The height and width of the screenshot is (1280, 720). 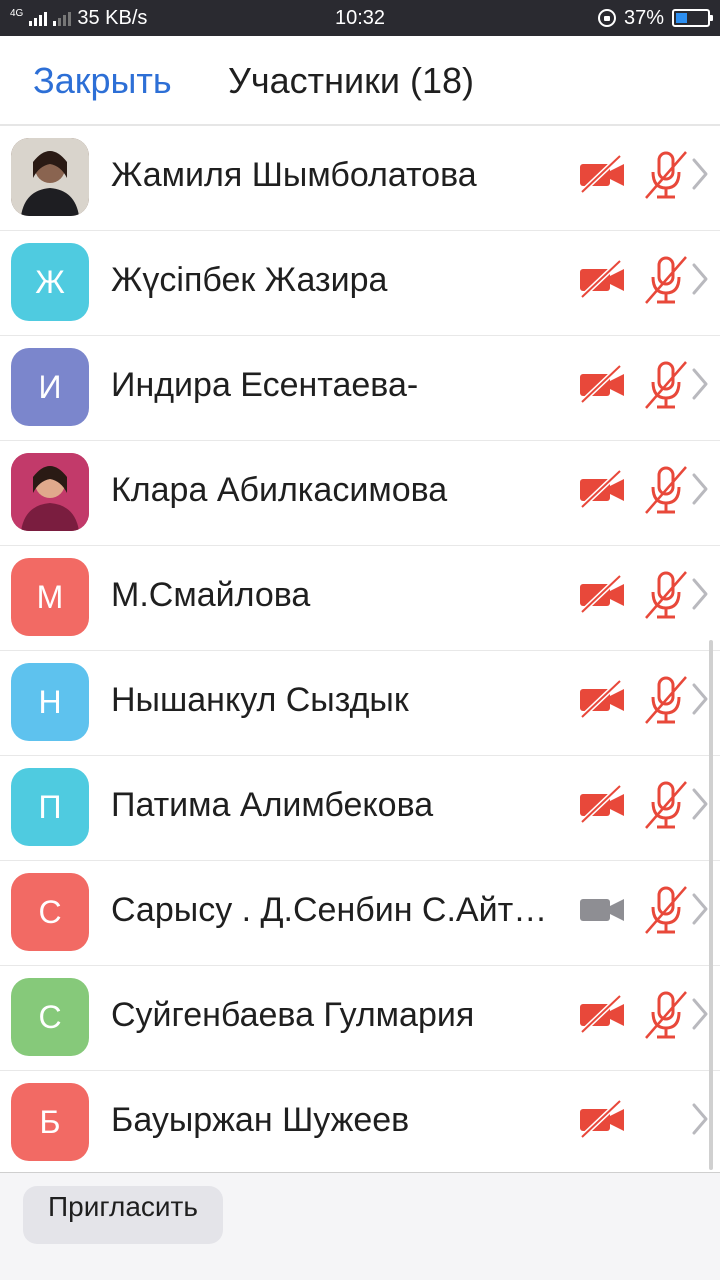 What do you see at coordinates (682, 18) in the screenshot?
I see `battery-level` at bounding box center [682, 18].